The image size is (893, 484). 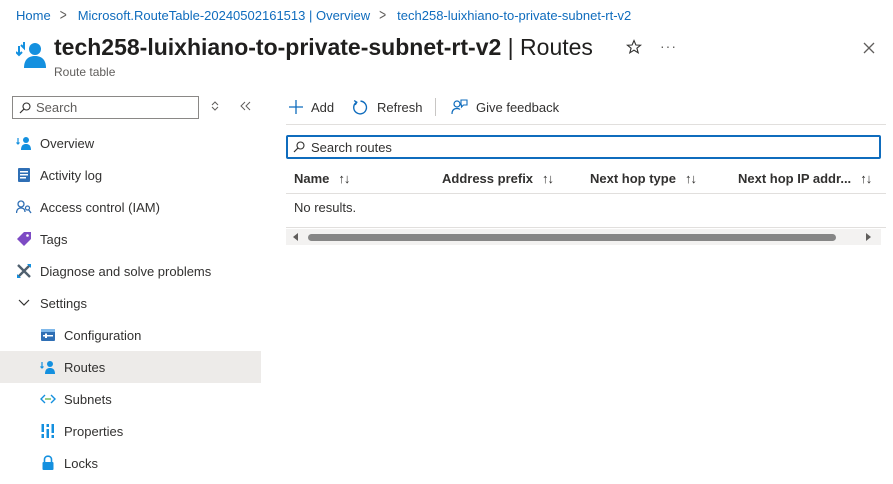 I want to click on route-table-icon, so click(x=31, y=55).